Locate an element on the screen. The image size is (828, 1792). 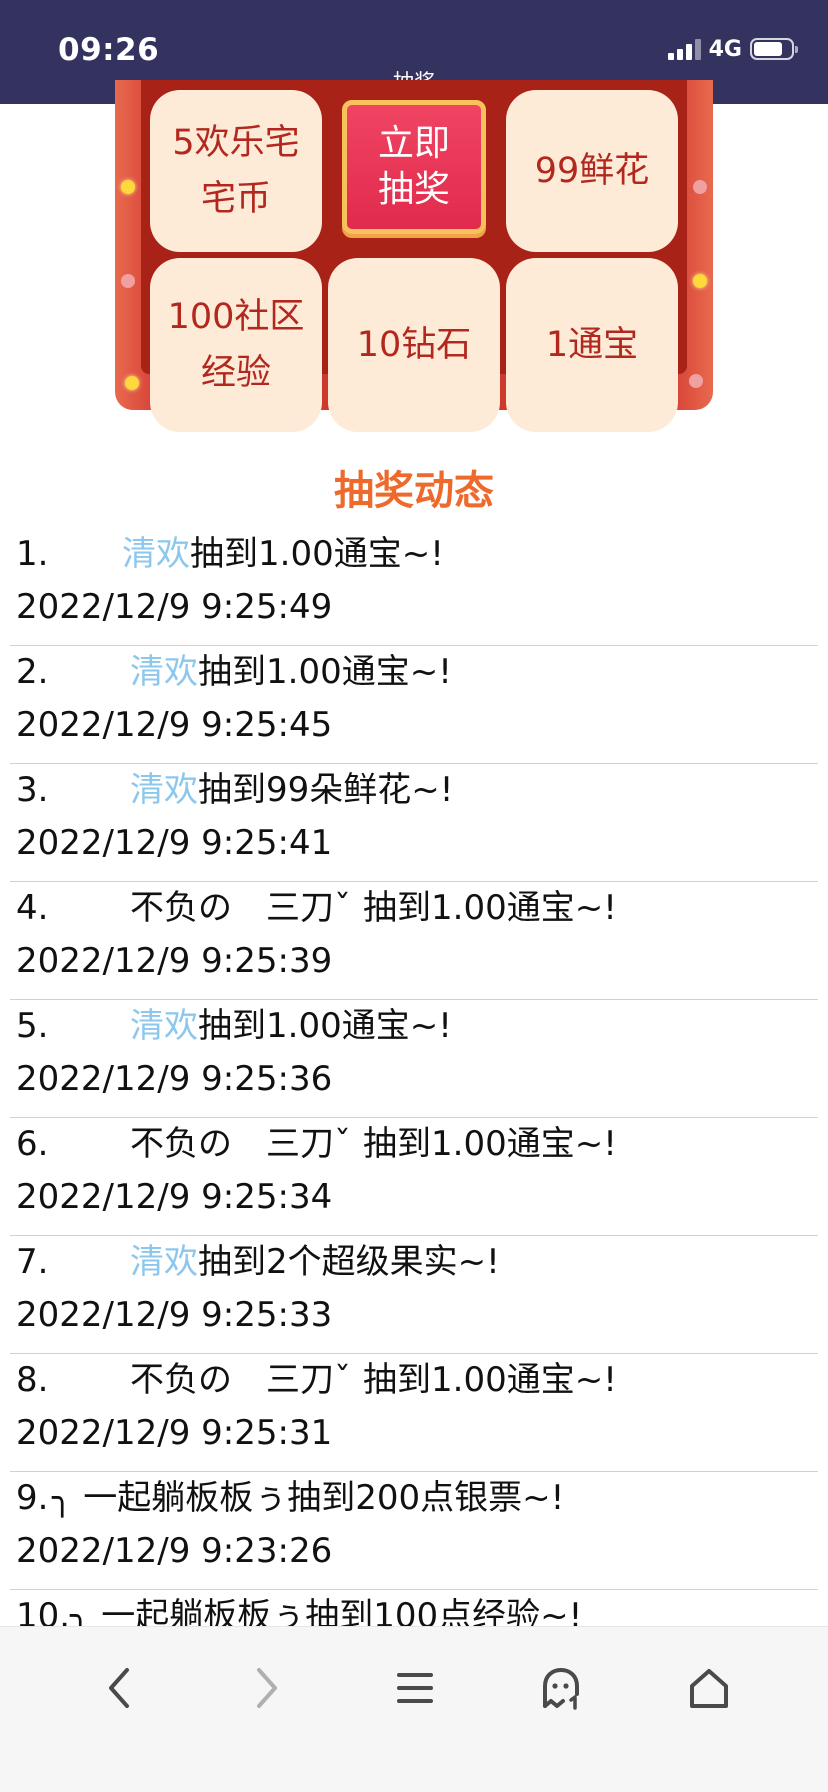
prize-cell: 1通宝 is located at coordinates (592, 345).